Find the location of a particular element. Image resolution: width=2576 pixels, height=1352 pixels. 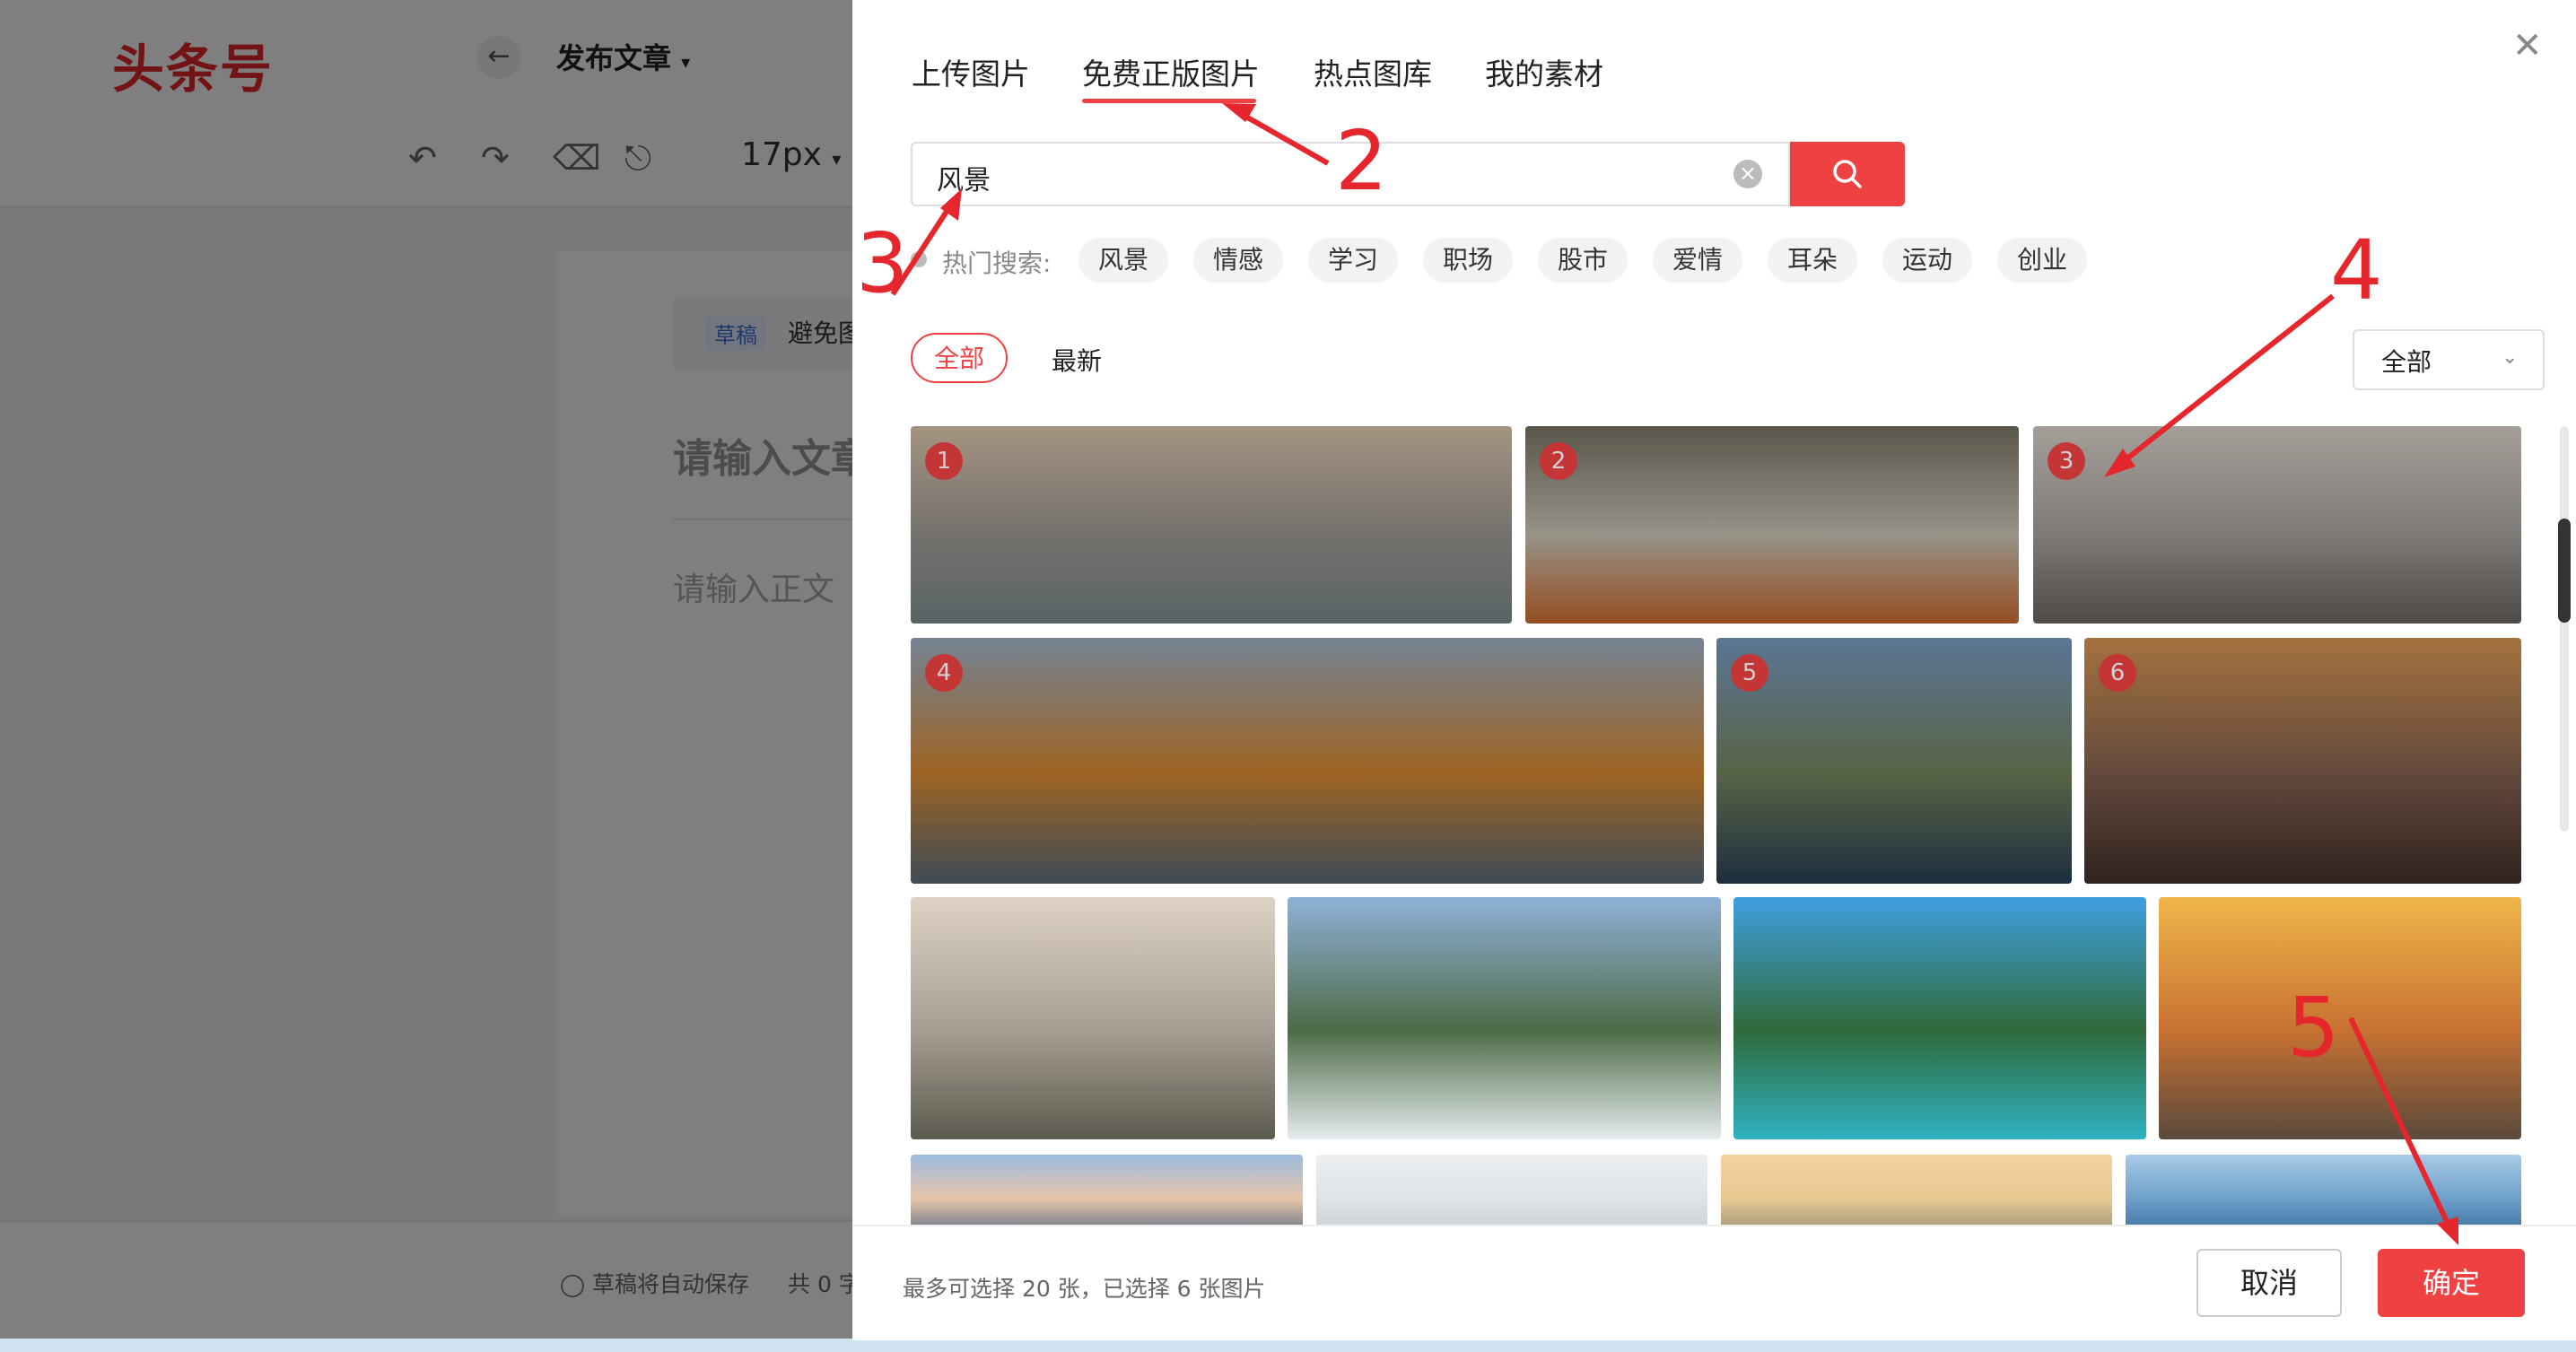

annotation-4: 4 is located at coordinates (2356, 270).